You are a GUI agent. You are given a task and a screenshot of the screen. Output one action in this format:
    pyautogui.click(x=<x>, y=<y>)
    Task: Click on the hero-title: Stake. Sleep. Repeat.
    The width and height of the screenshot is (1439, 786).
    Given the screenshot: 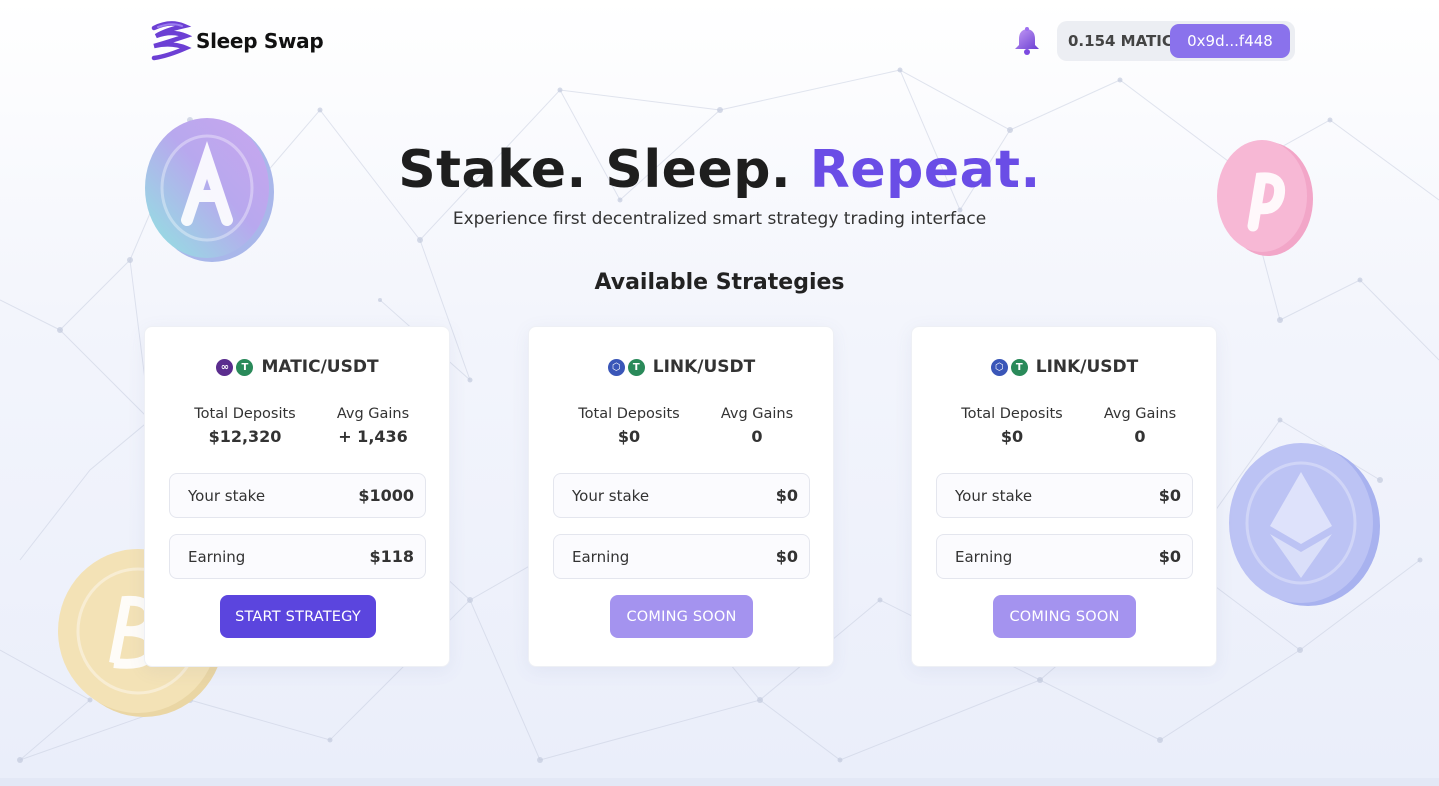 What is the action you would take?
    pyautogui.click(x=719, y=170)
    